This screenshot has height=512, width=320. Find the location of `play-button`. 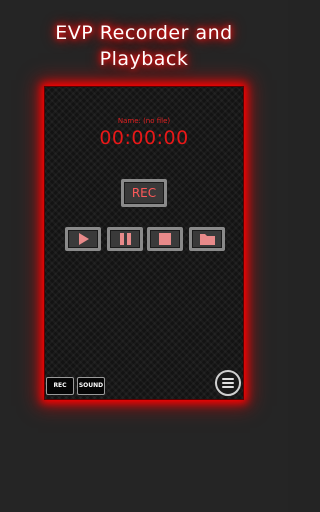

play-button is located at coordinates (83, 239).